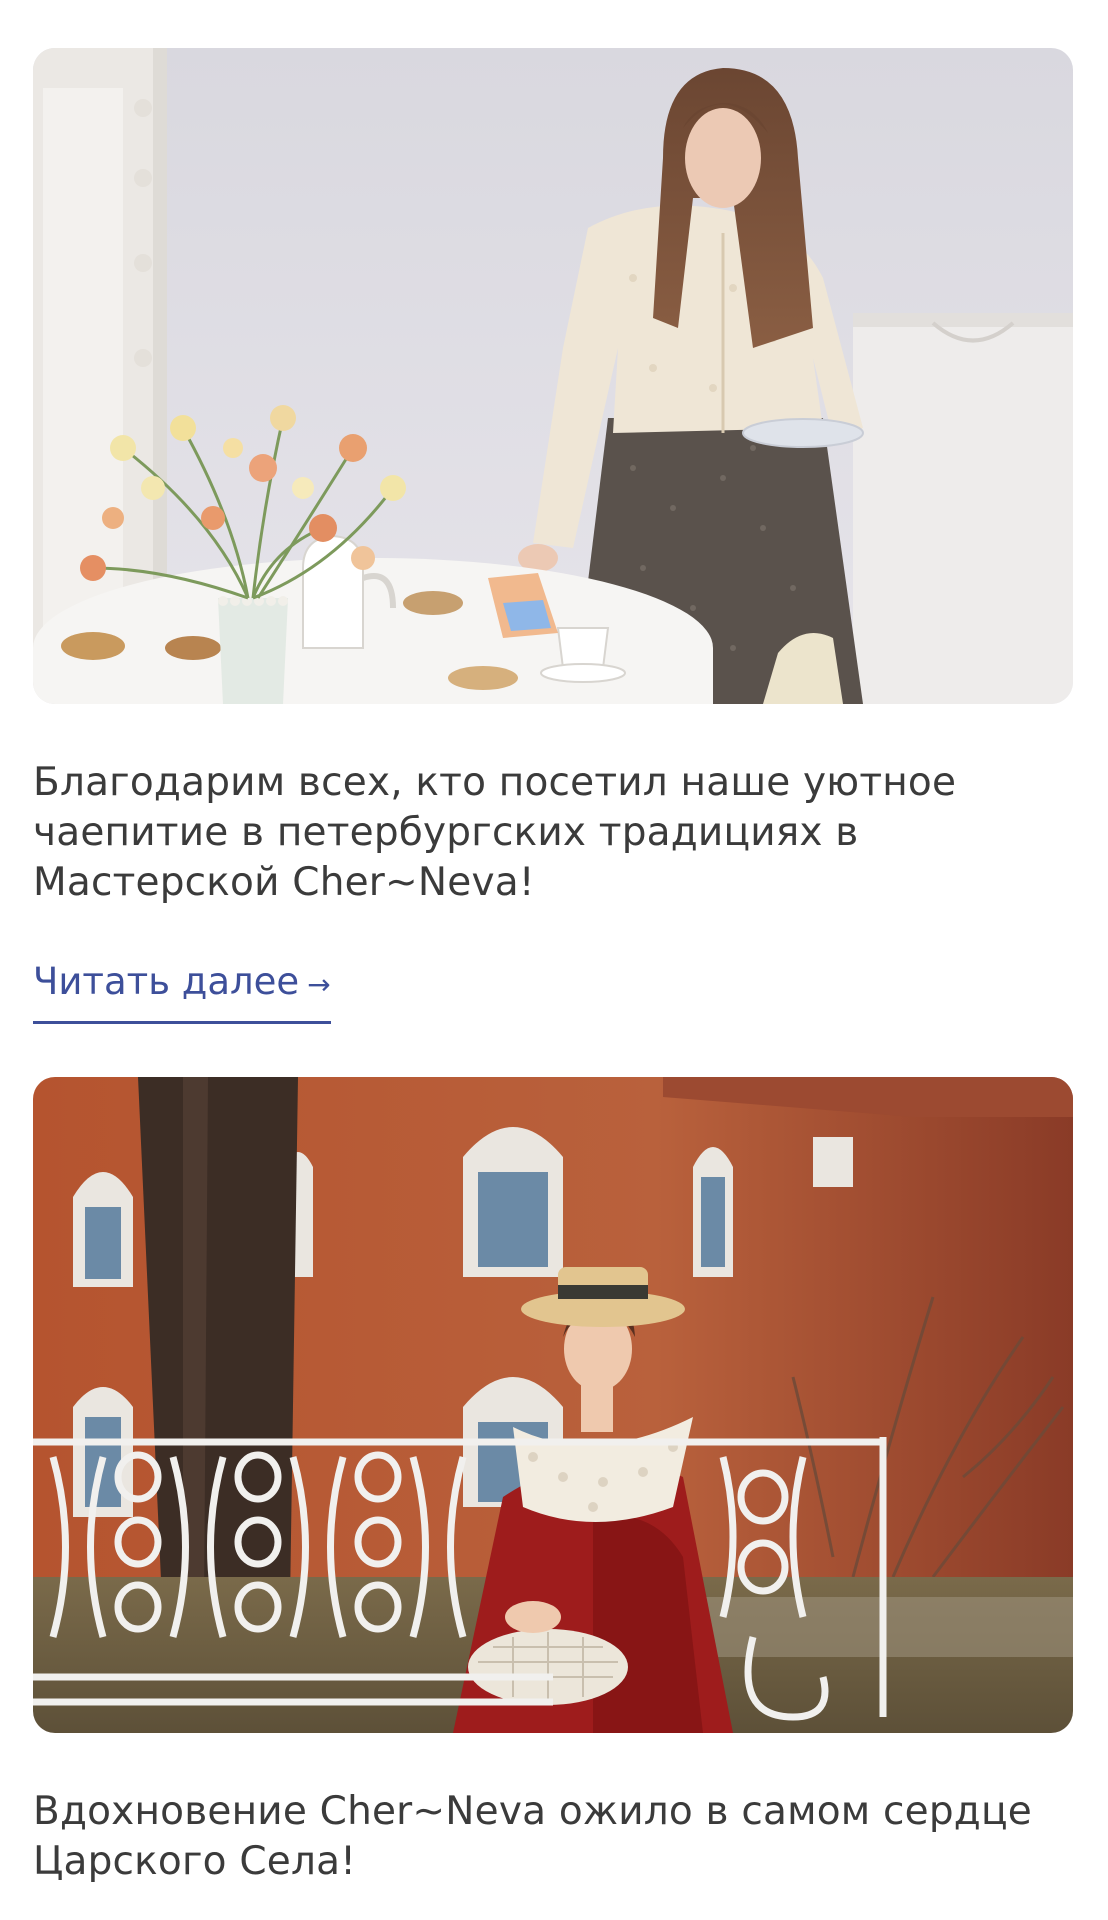 This screenshot has width=1108, height=1920. What do you see at coordinates (319, 984) in the screenshot?
I see `arrow-right-icon: →` at bounding box center [319, 984].